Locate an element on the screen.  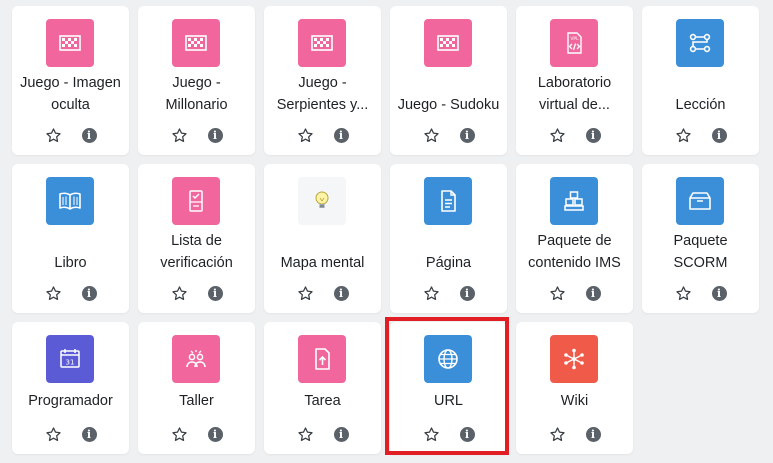
activity-label: Tarea is located at coordinates (322, 401).